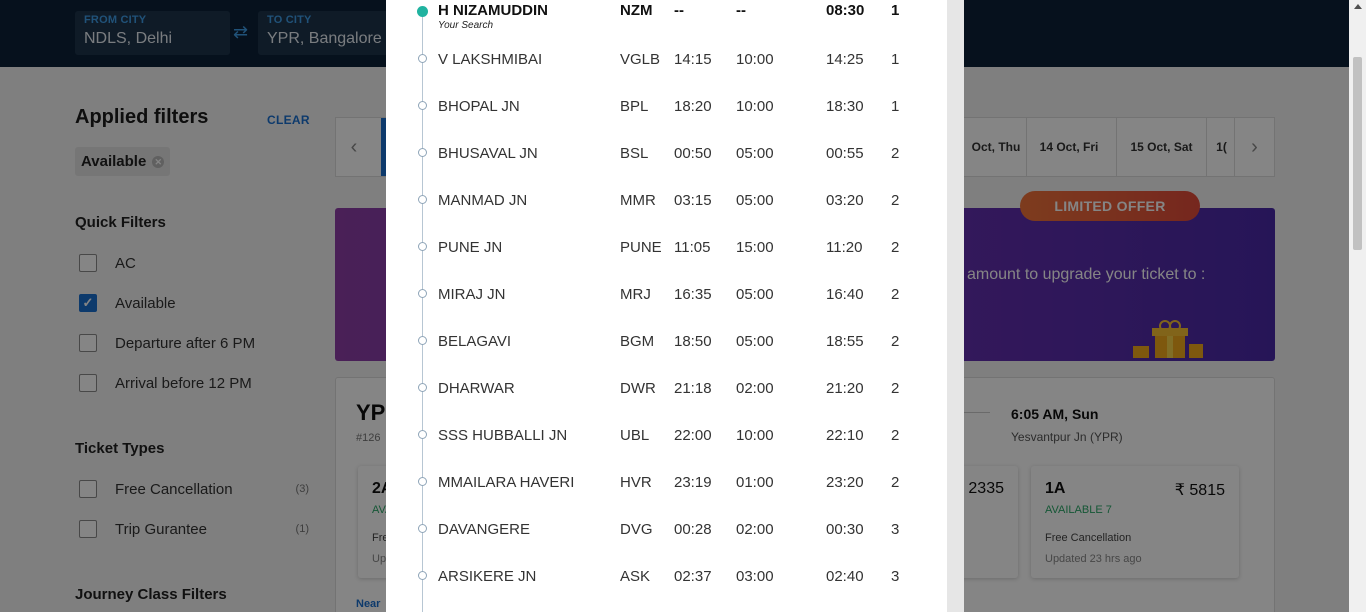 The image size is (1366, 612). I want to click on departure-time: 18:55, so click(845, 341).